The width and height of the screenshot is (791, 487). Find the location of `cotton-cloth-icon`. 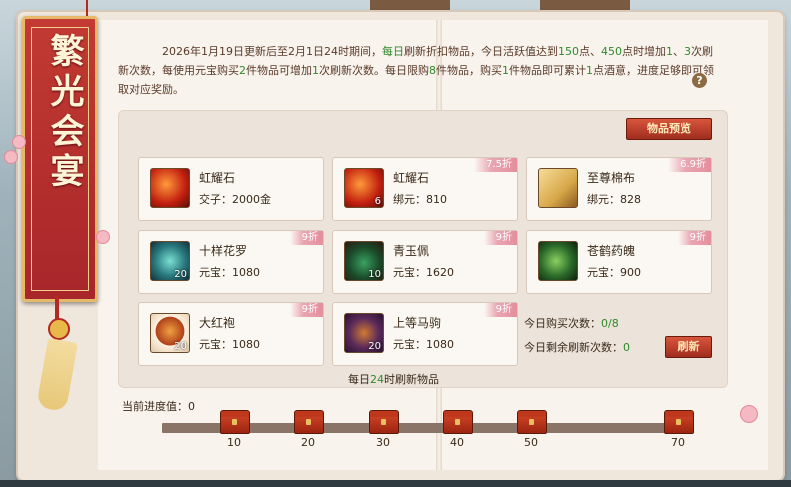

cotton-cloth-icon is located at coordinates (558, 188).